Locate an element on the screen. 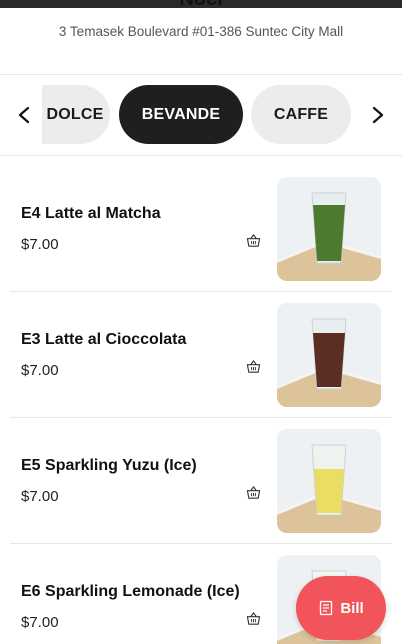 This screenshot has height=644, width=402. bill-label: Bill is located at coordinates (352, 608).